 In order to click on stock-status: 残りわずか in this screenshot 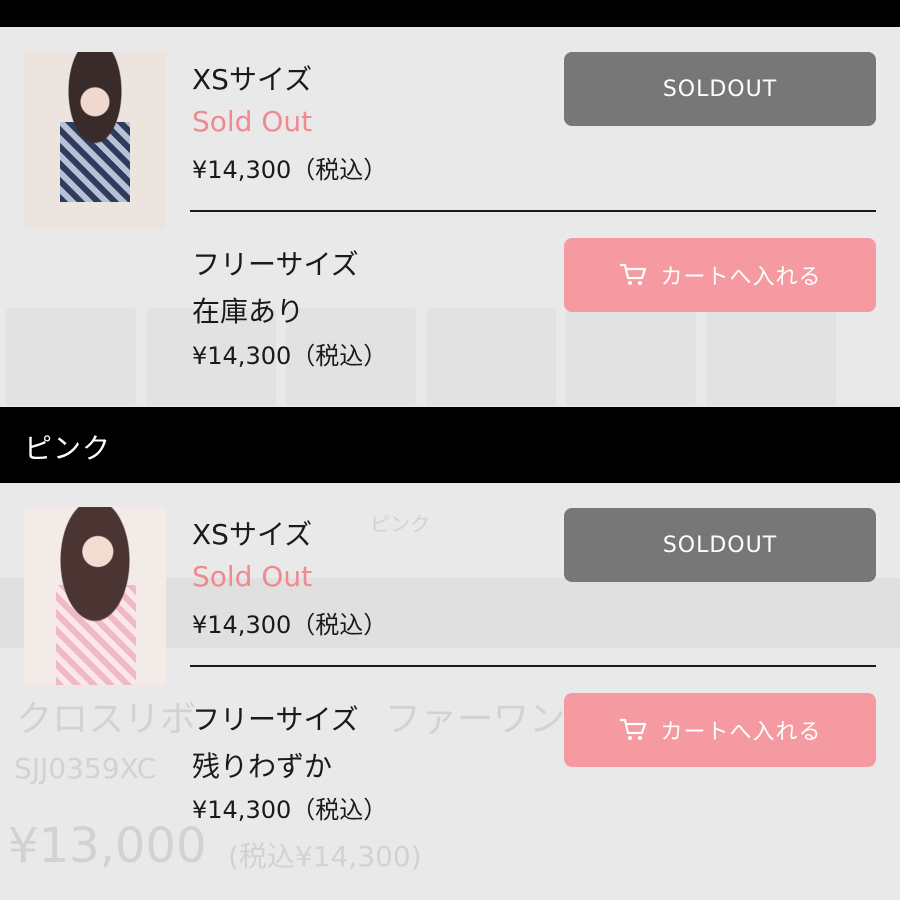, I will do `click(262, 766)`.